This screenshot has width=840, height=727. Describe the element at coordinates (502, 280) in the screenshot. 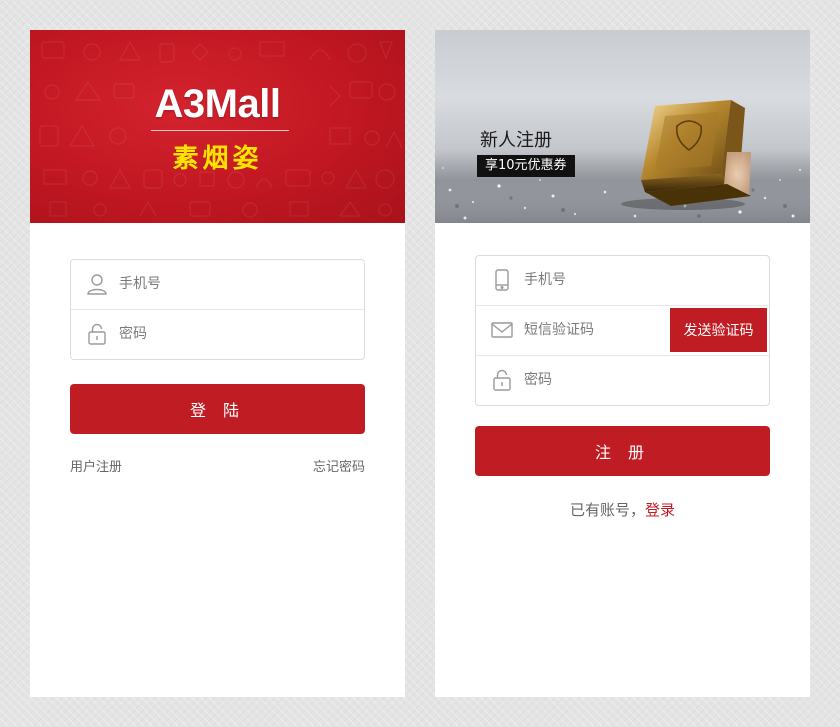

I see `phone-icon` at that location.